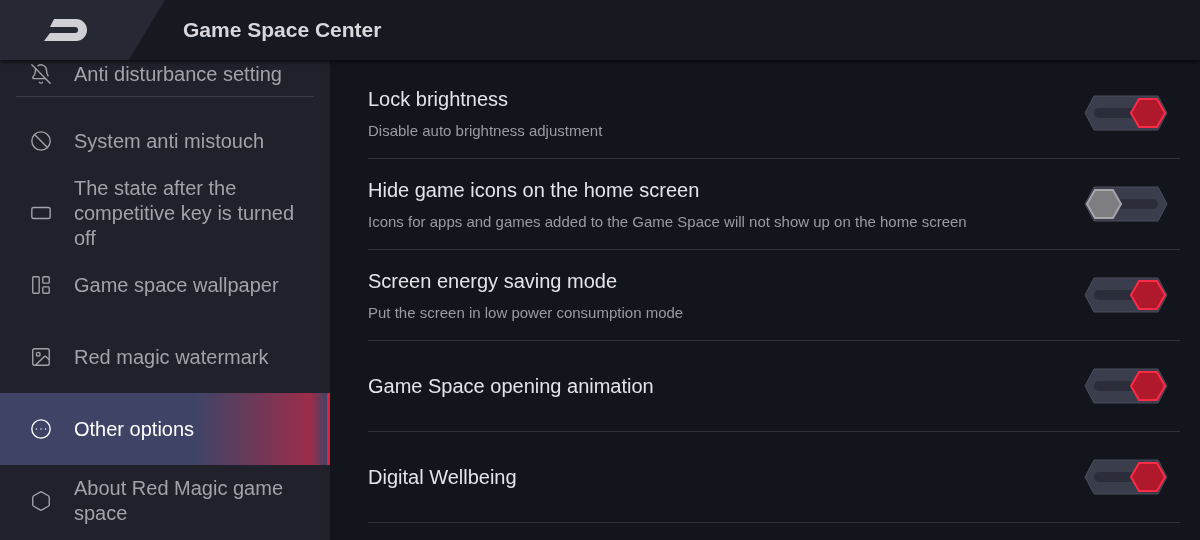  I want to click on page-title: Game Space Center, so click(282, 30).